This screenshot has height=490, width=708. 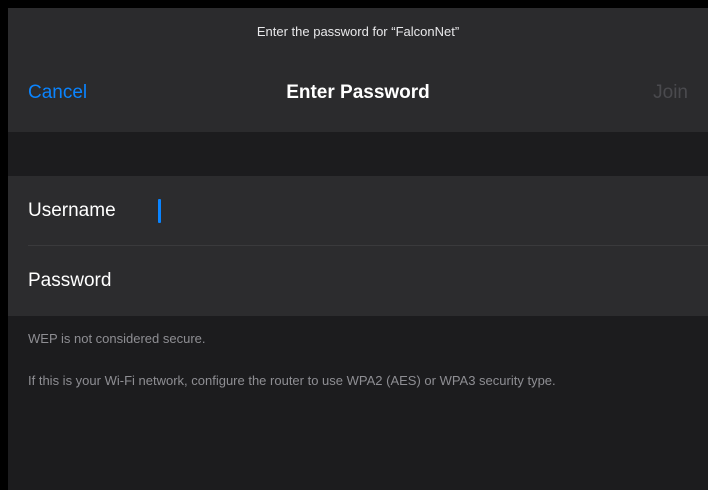 What do you see at coordinates (358, 92) in the screenshot?
I see `page-title: Enter Password` at bounding box center [358, 92].